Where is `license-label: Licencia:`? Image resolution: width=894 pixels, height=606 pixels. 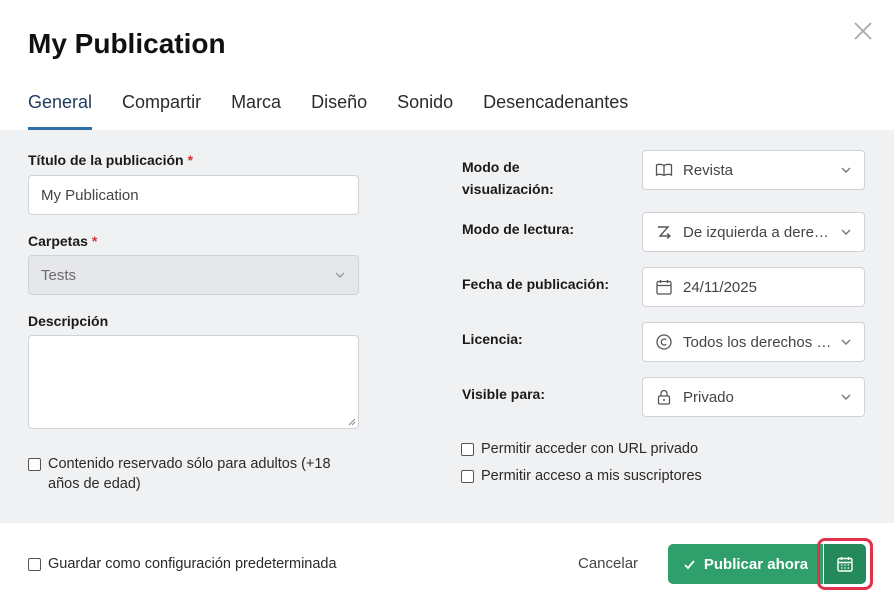 license-label: Licencia: is located at coordinates (492, 339).